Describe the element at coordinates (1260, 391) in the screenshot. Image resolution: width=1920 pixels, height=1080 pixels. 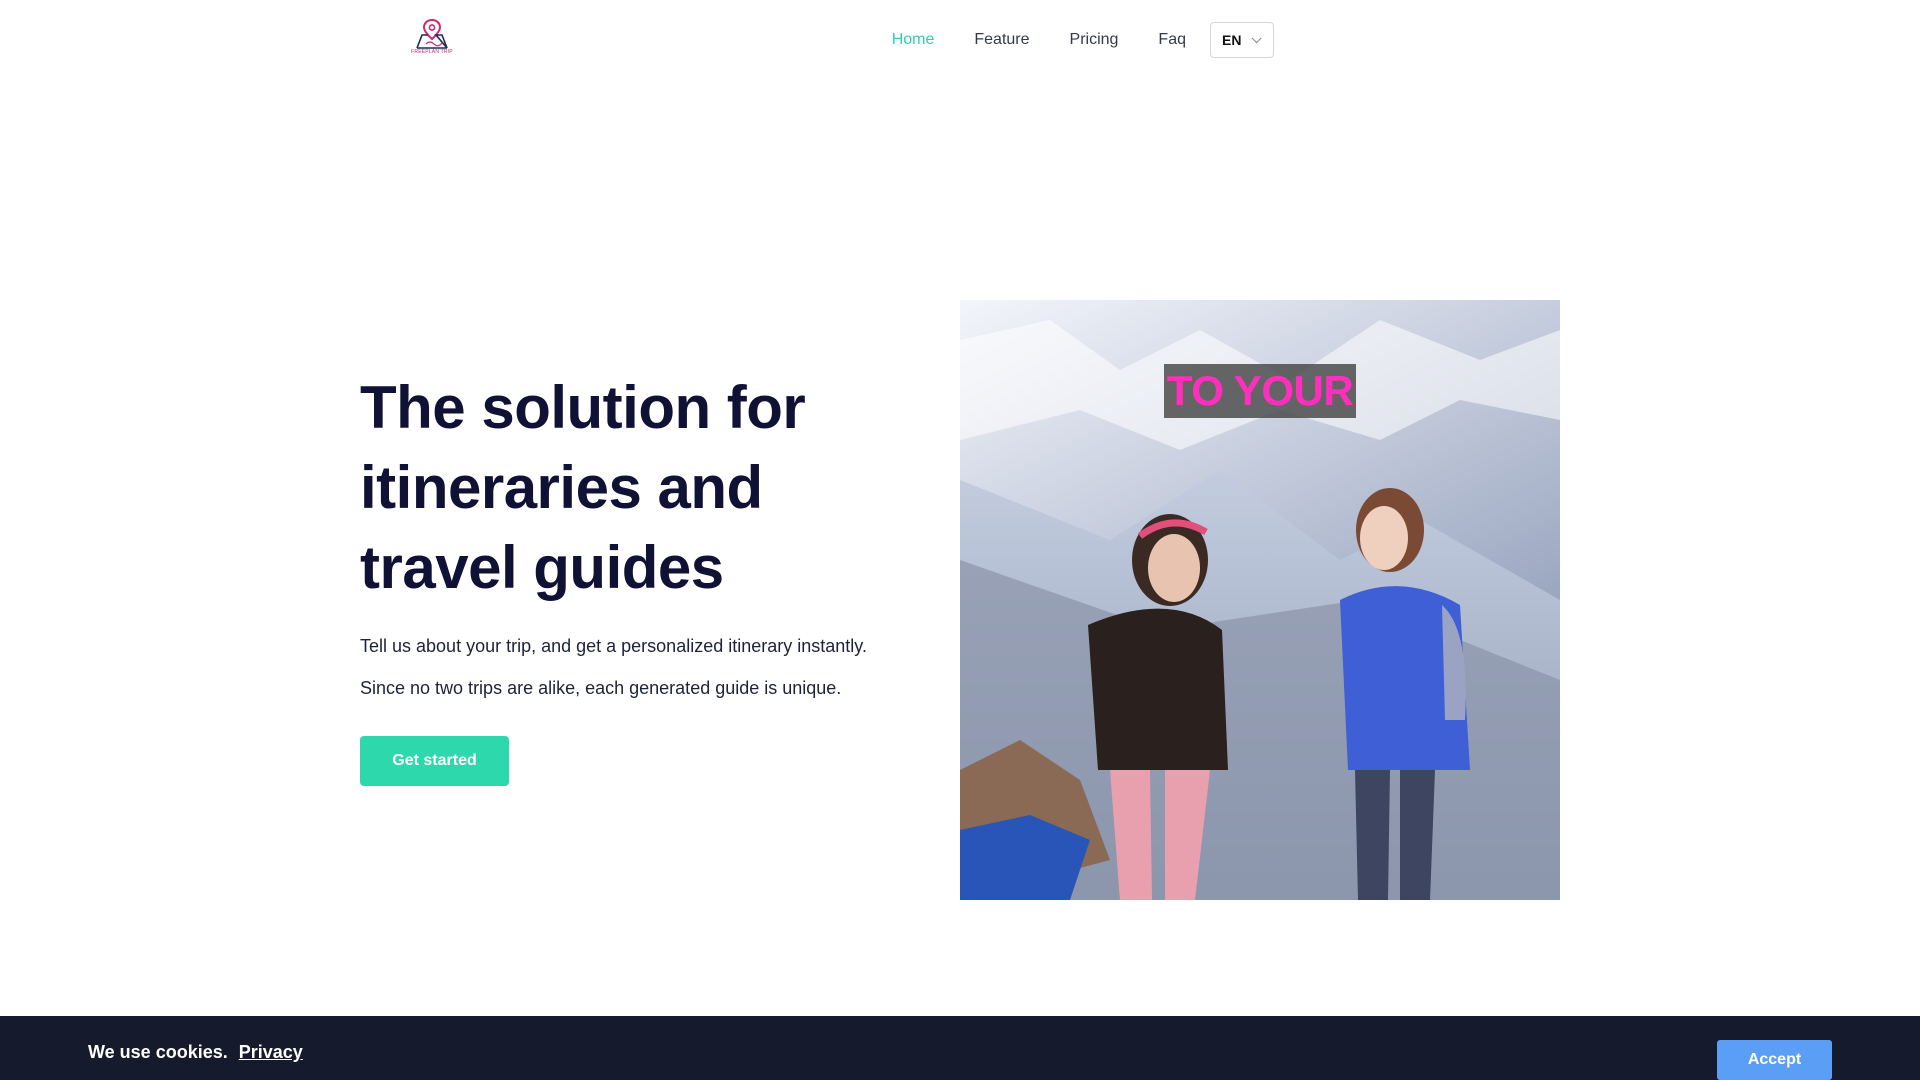
I see `video-caption: TO YOUR` at that location.